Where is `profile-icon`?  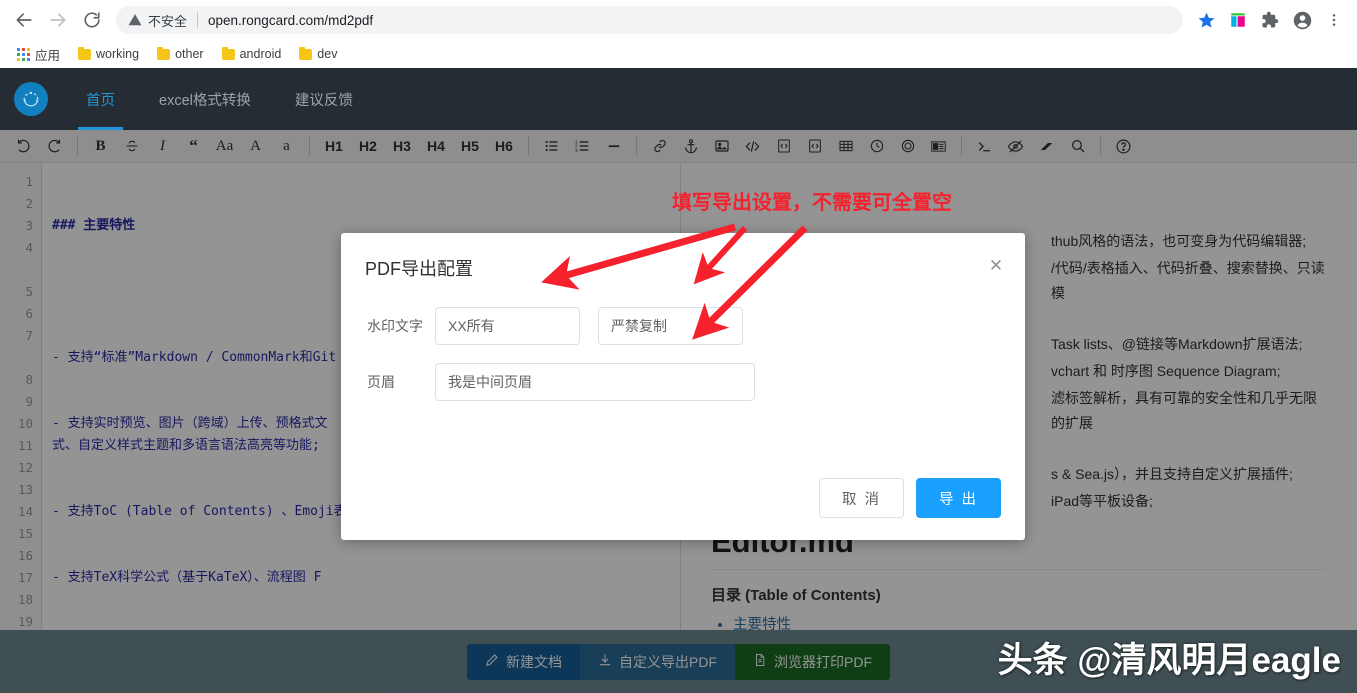 profile-icon is located at coordinates (1302, 20).